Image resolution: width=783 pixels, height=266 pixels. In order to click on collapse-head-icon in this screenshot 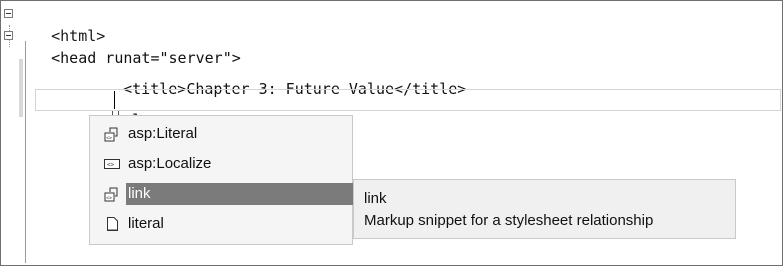, I will do `click(8, 35)`.